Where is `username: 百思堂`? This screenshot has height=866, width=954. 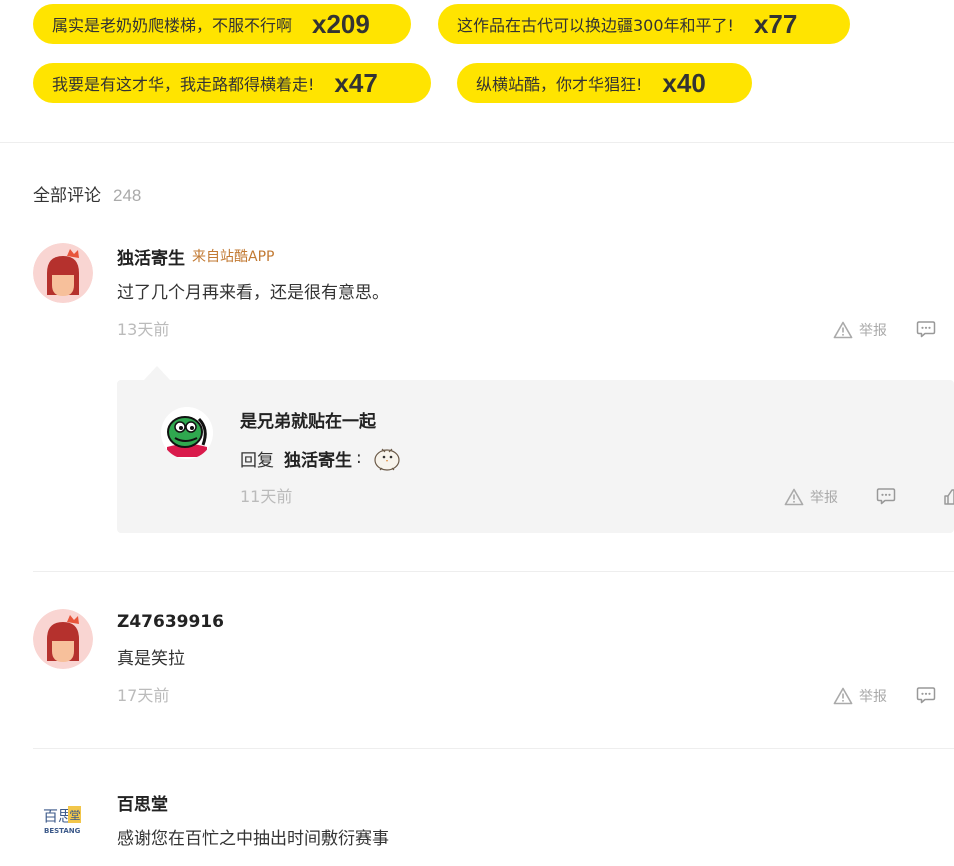
username: 百思堂 is located at coordinates (142, 802).